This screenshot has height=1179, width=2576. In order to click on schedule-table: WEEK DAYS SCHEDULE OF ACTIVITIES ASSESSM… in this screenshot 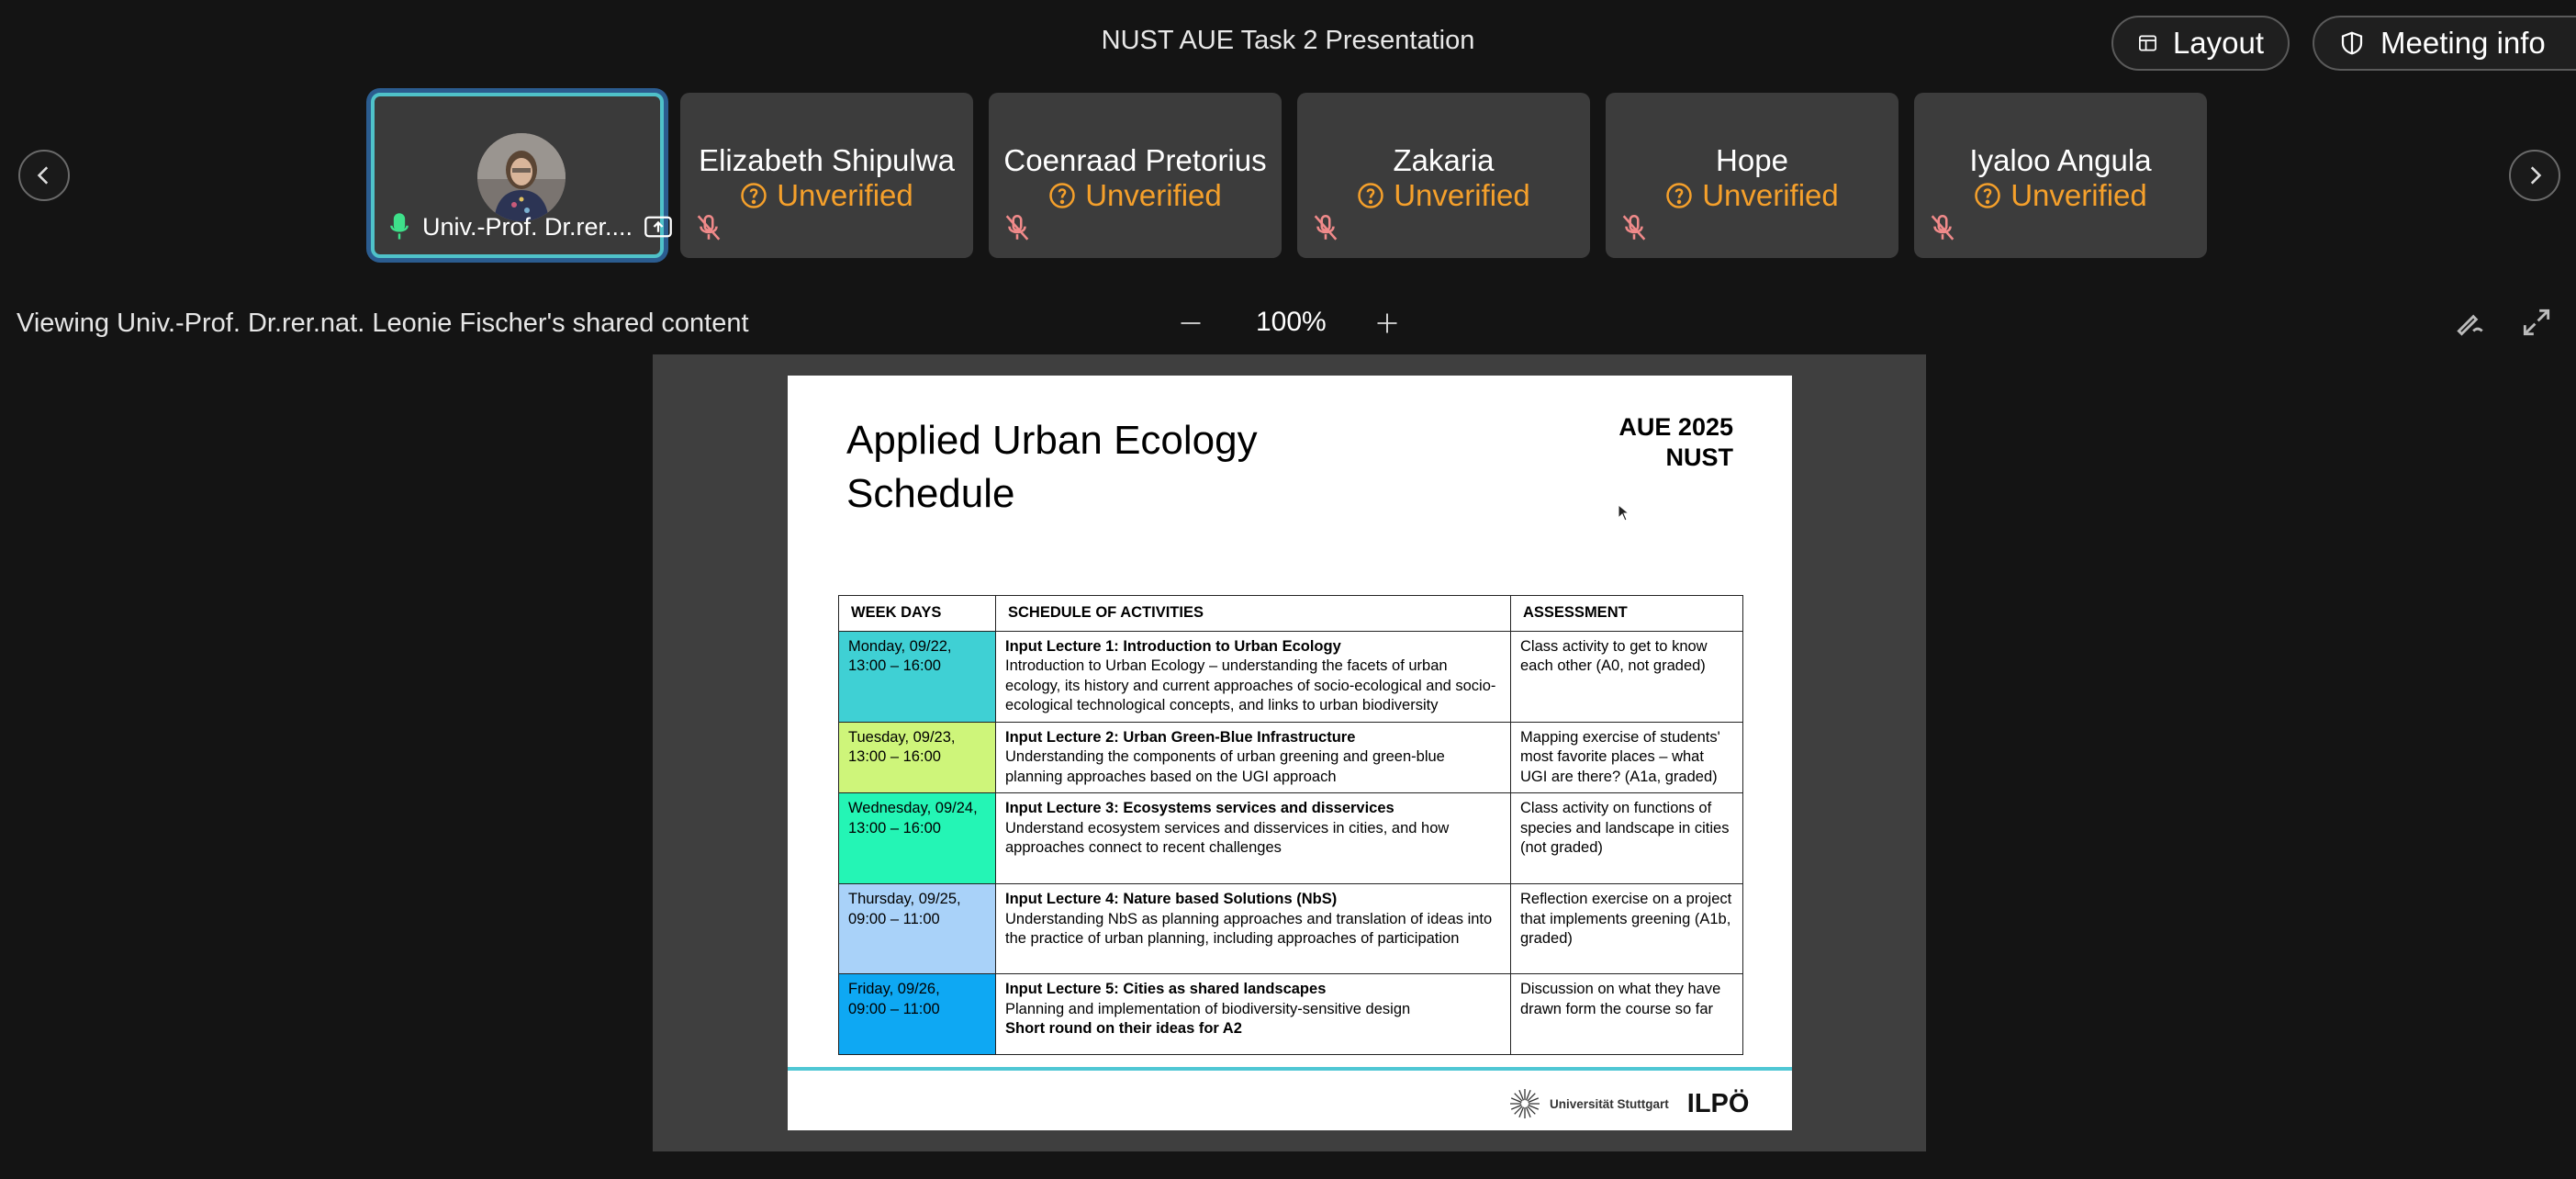, I will do `click(1290, 825)`.